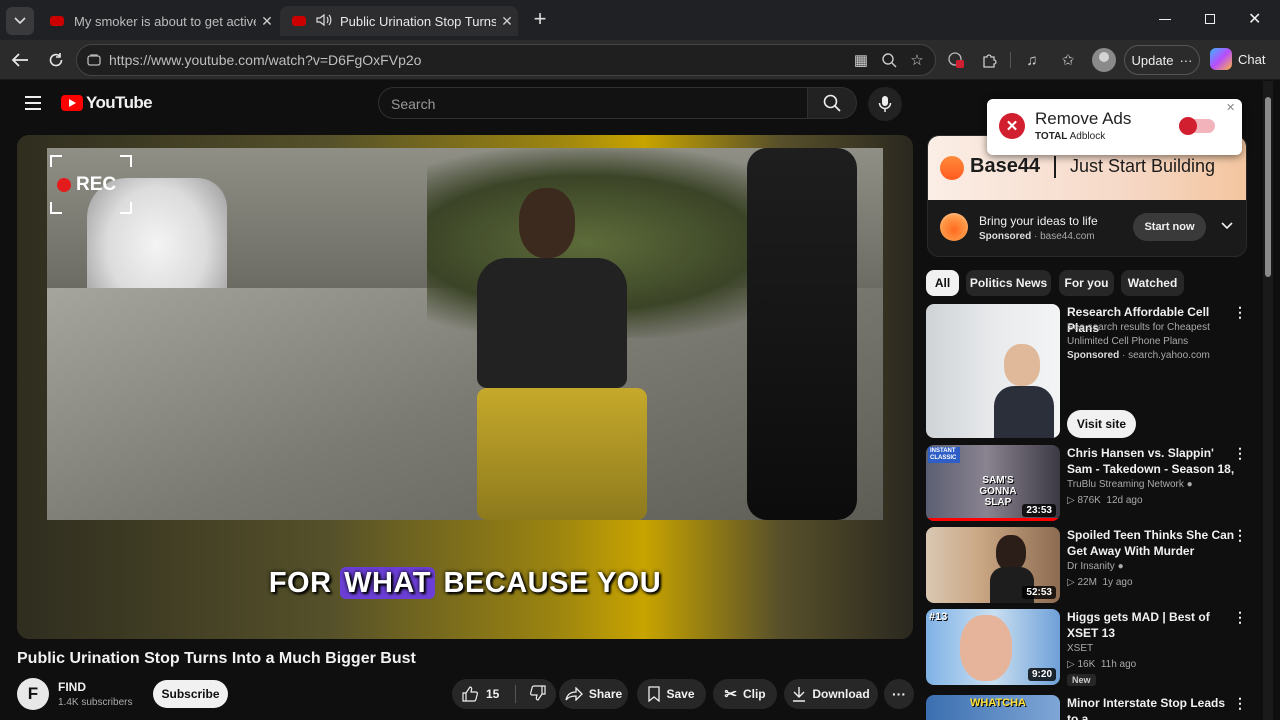  What do you see at coordinates (1118, 664) in the screenshot?
I see `upload-age: 11h ago` at bounding box center [1118, 664].